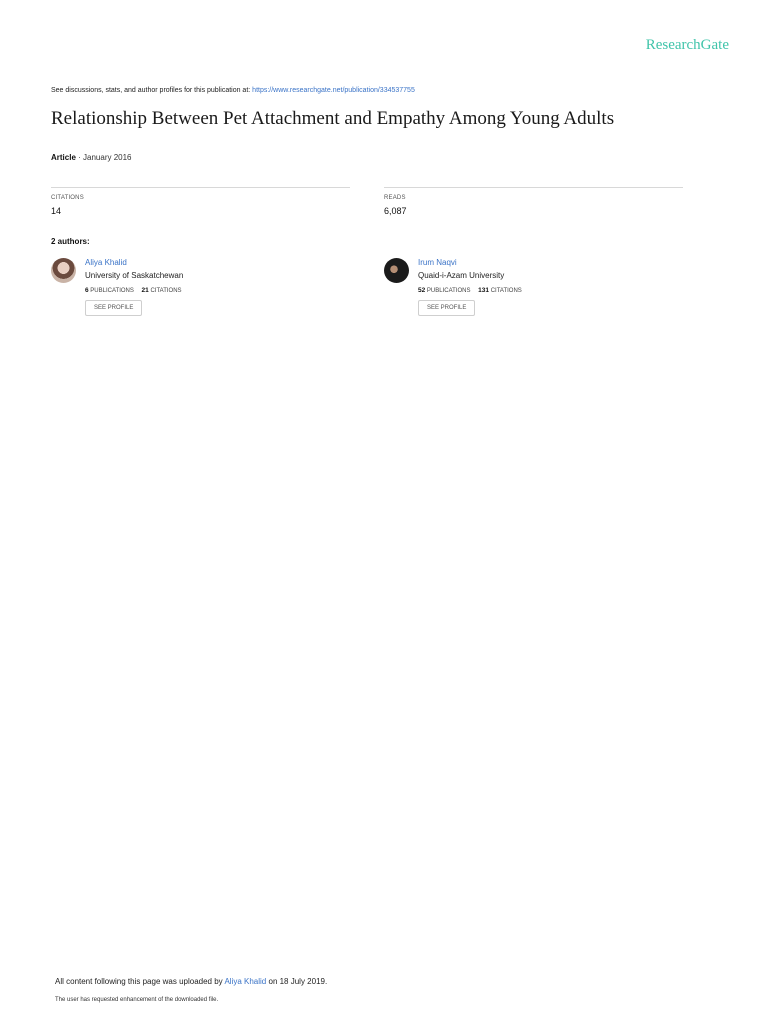 The width and height of the screenshot is (768, 1024). What do you see at coordinates (134, 275) in the screenshot?
I see `author-institution: University of Saskatchewan` at bounding box center [134, 275].